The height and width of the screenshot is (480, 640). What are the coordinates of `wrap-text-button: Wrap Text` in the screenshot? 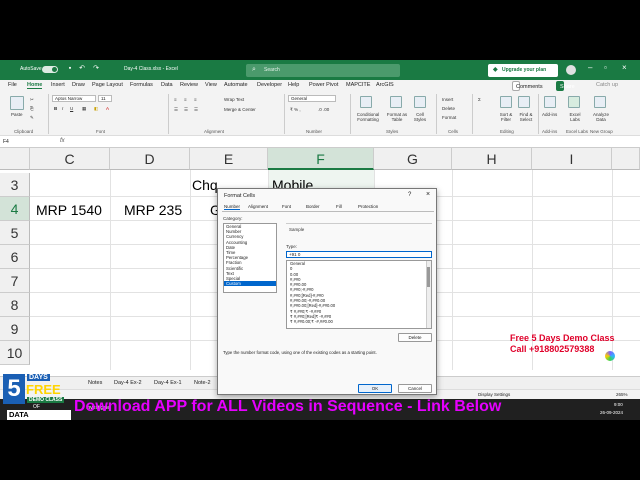 It's located at (234, 99).